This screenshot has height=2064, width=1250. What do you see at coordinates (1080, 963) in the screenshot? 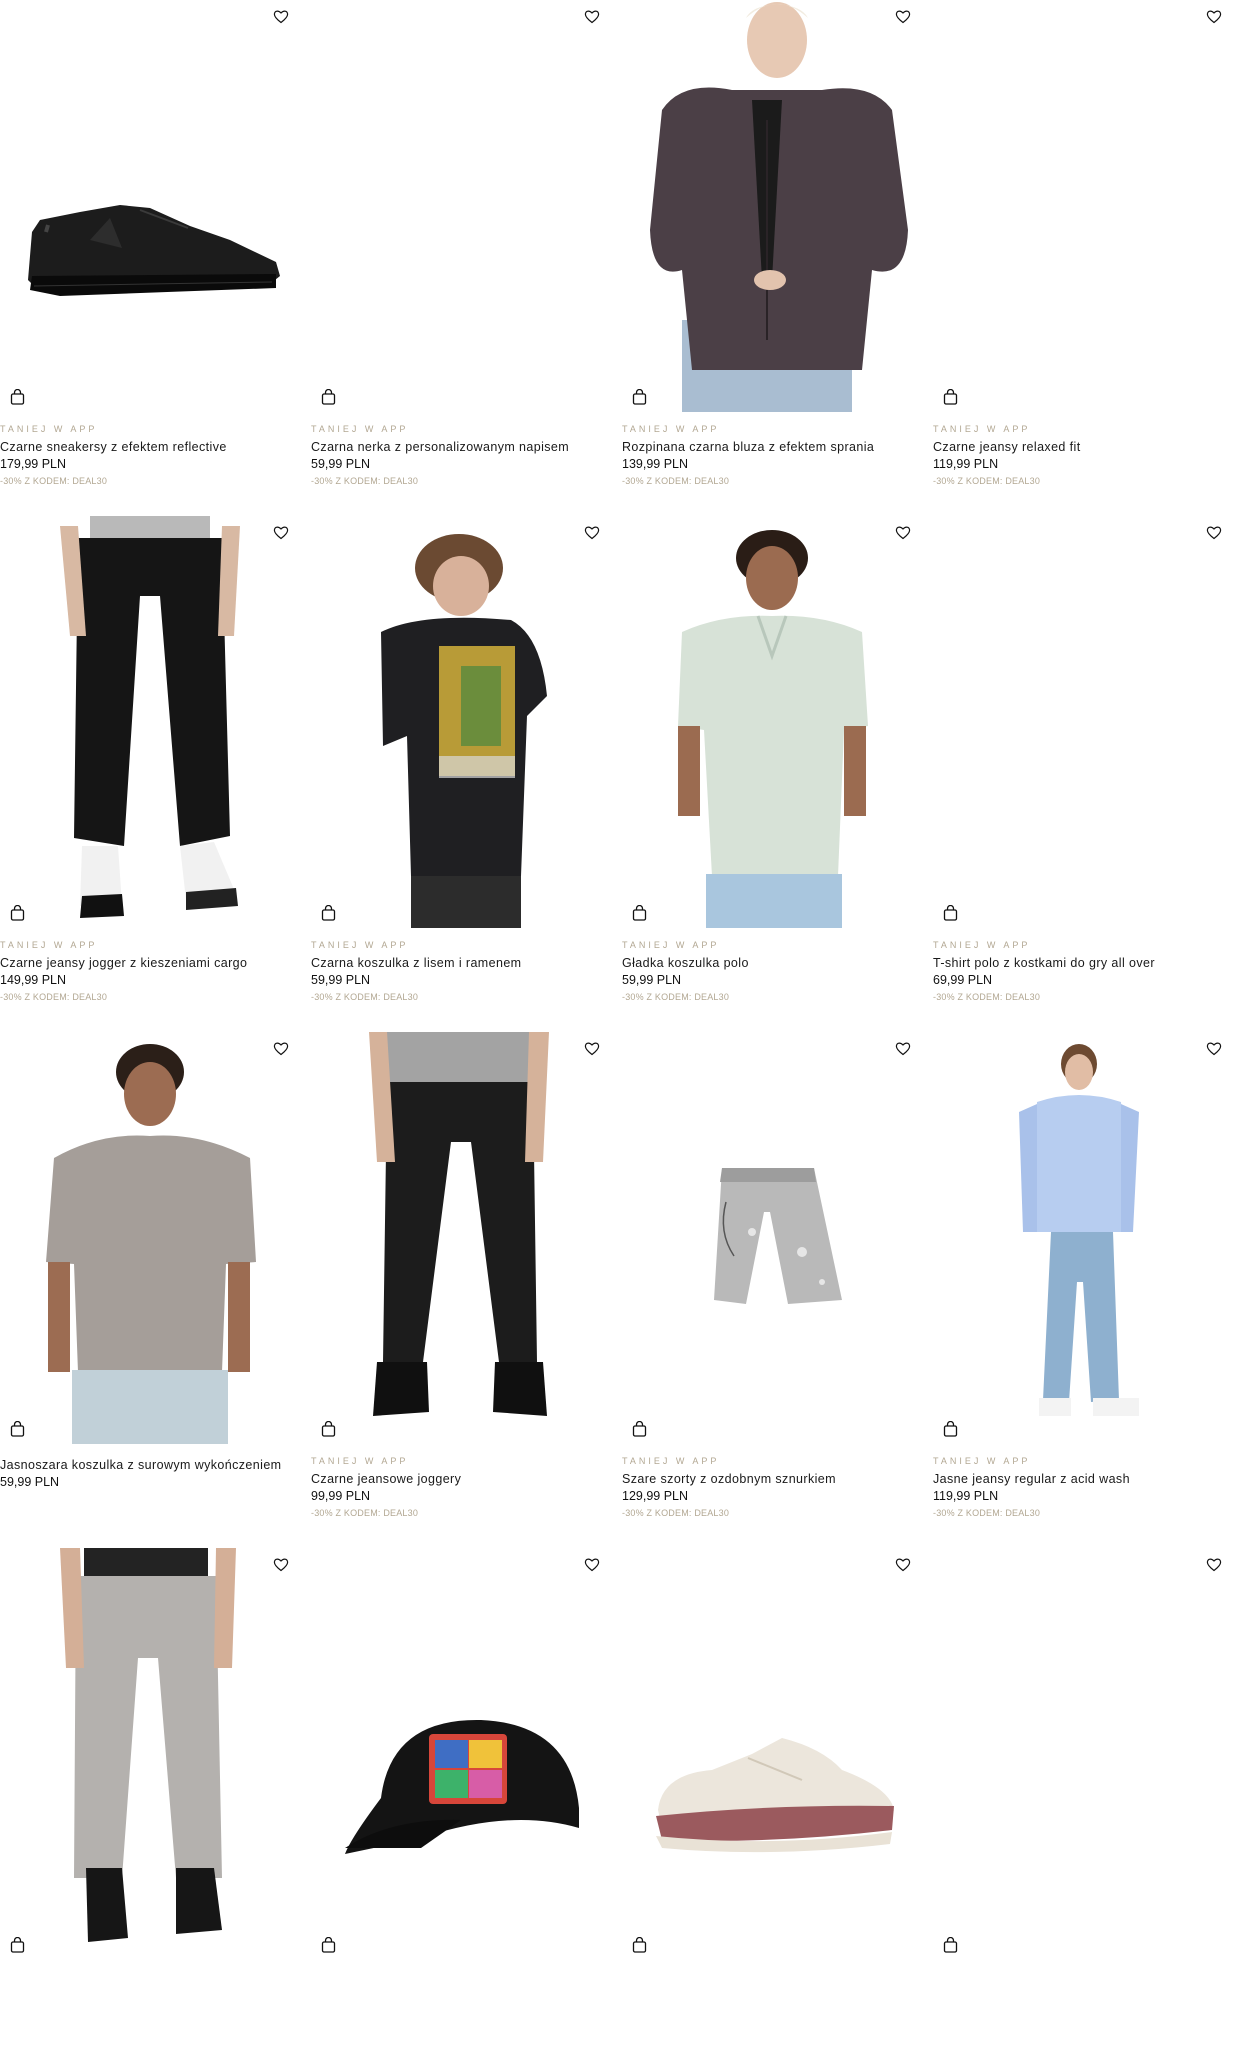
I see `product-name: T-shirt polo z kostkami do gry all over` at bounding box center [1080, 963].